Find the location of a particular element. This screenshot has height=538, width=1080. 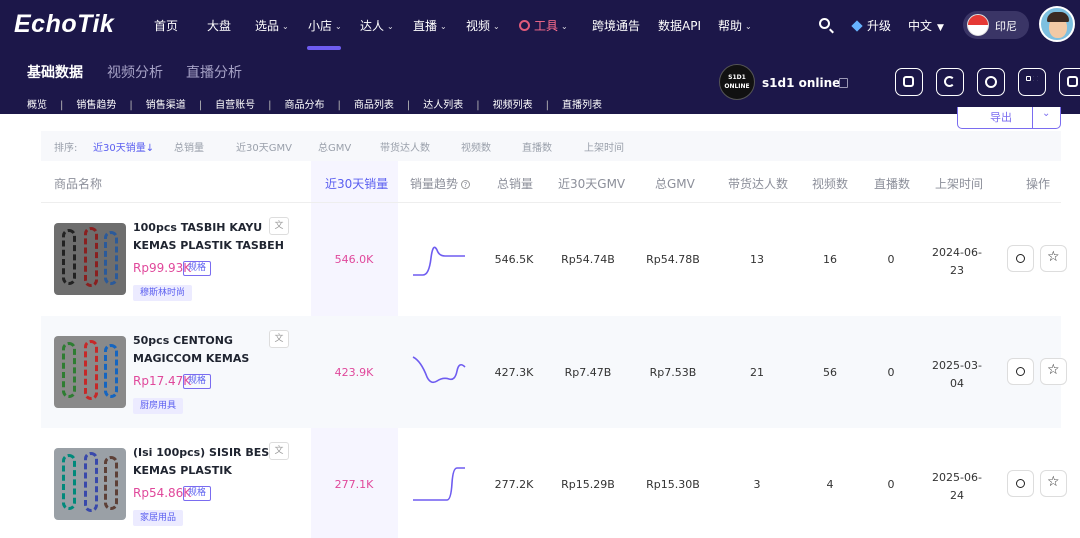

link-own-accounts: 自营账号 is located at coordinates (235, 105).